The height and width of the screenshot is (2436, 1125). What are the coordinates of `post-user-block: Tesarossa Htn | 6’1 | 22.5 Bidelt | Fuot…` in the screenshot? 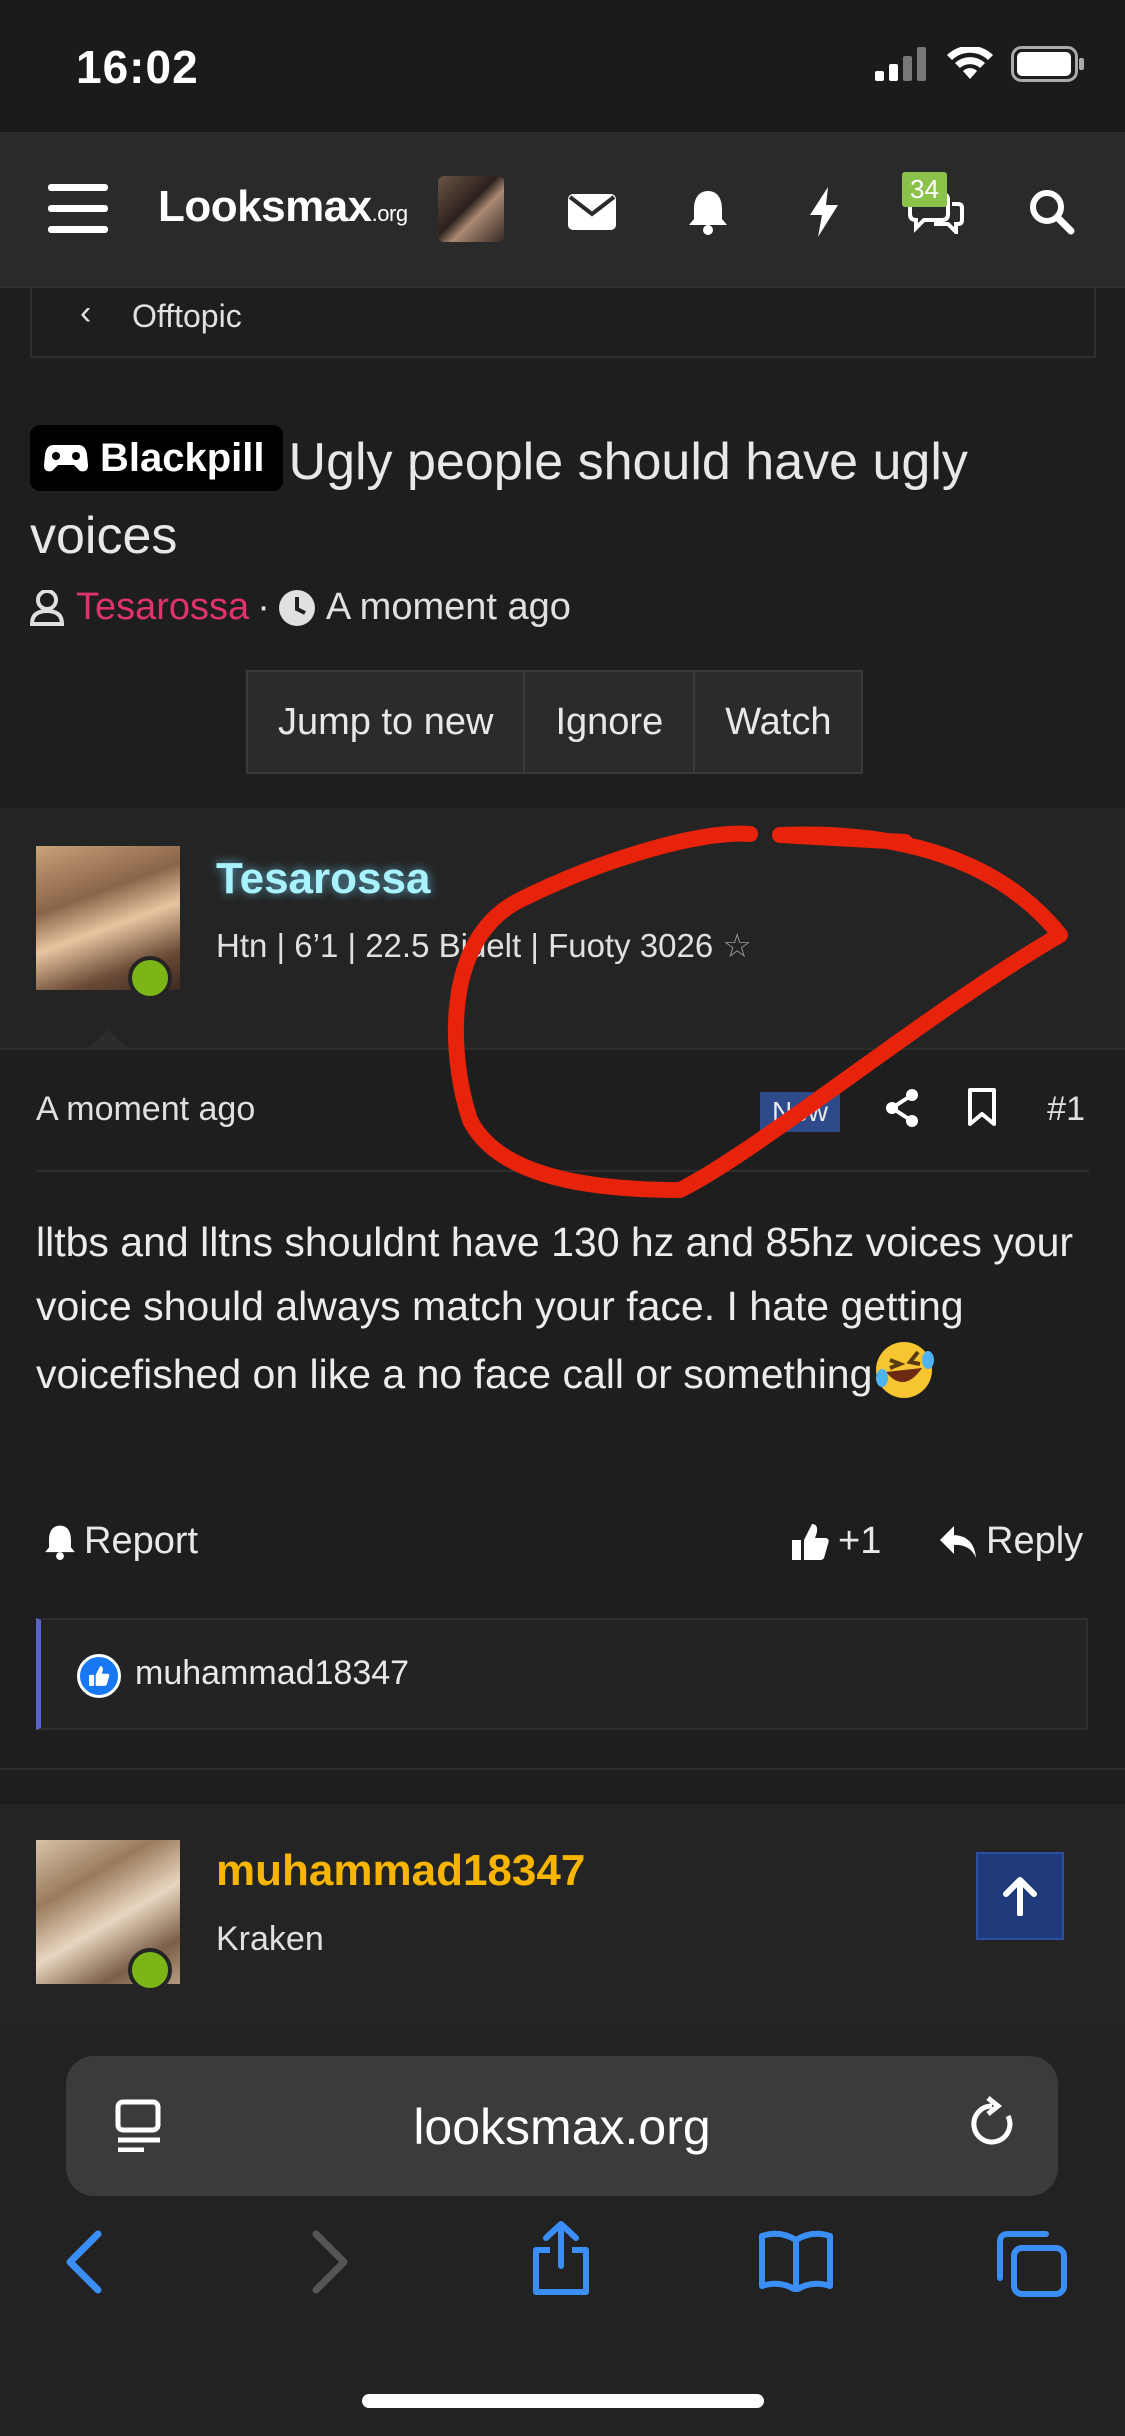 It's located at (562, 928).